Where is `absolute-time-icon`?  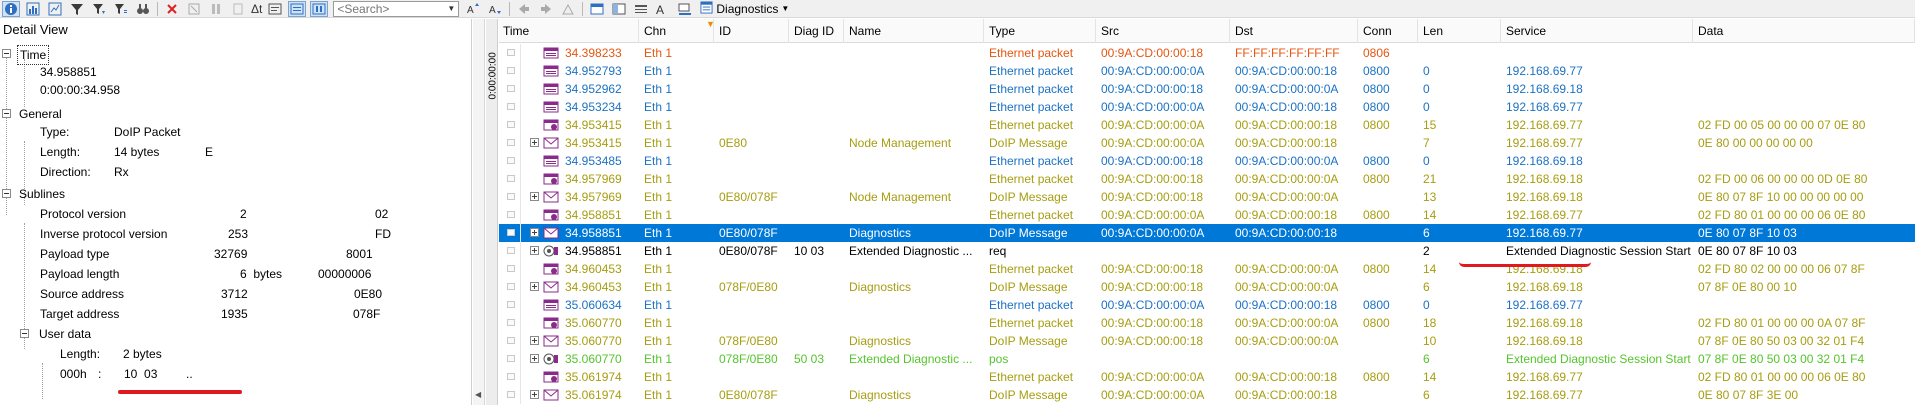 absolute-time-icon is located at coordinates (275, 9).